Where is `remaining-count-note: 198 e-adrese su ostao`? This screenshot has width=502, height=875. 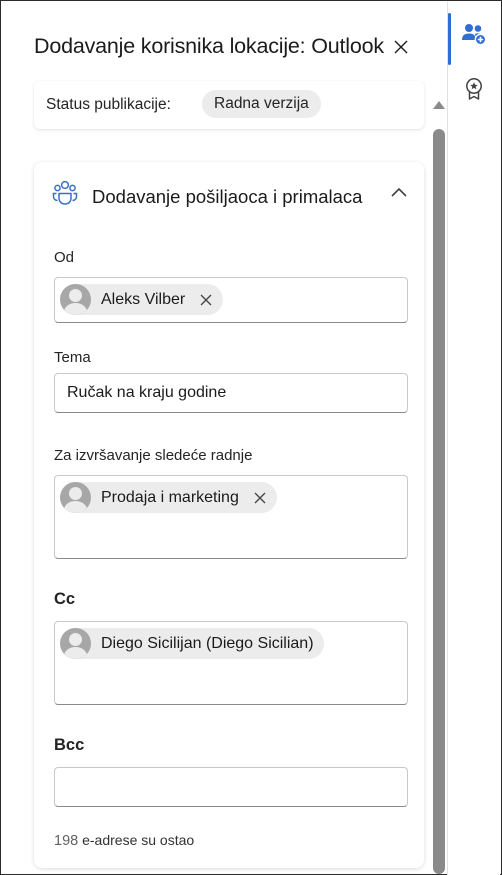 remaining-count-note: 198 e-adrese su ostao is located at coordinates (124, 840).